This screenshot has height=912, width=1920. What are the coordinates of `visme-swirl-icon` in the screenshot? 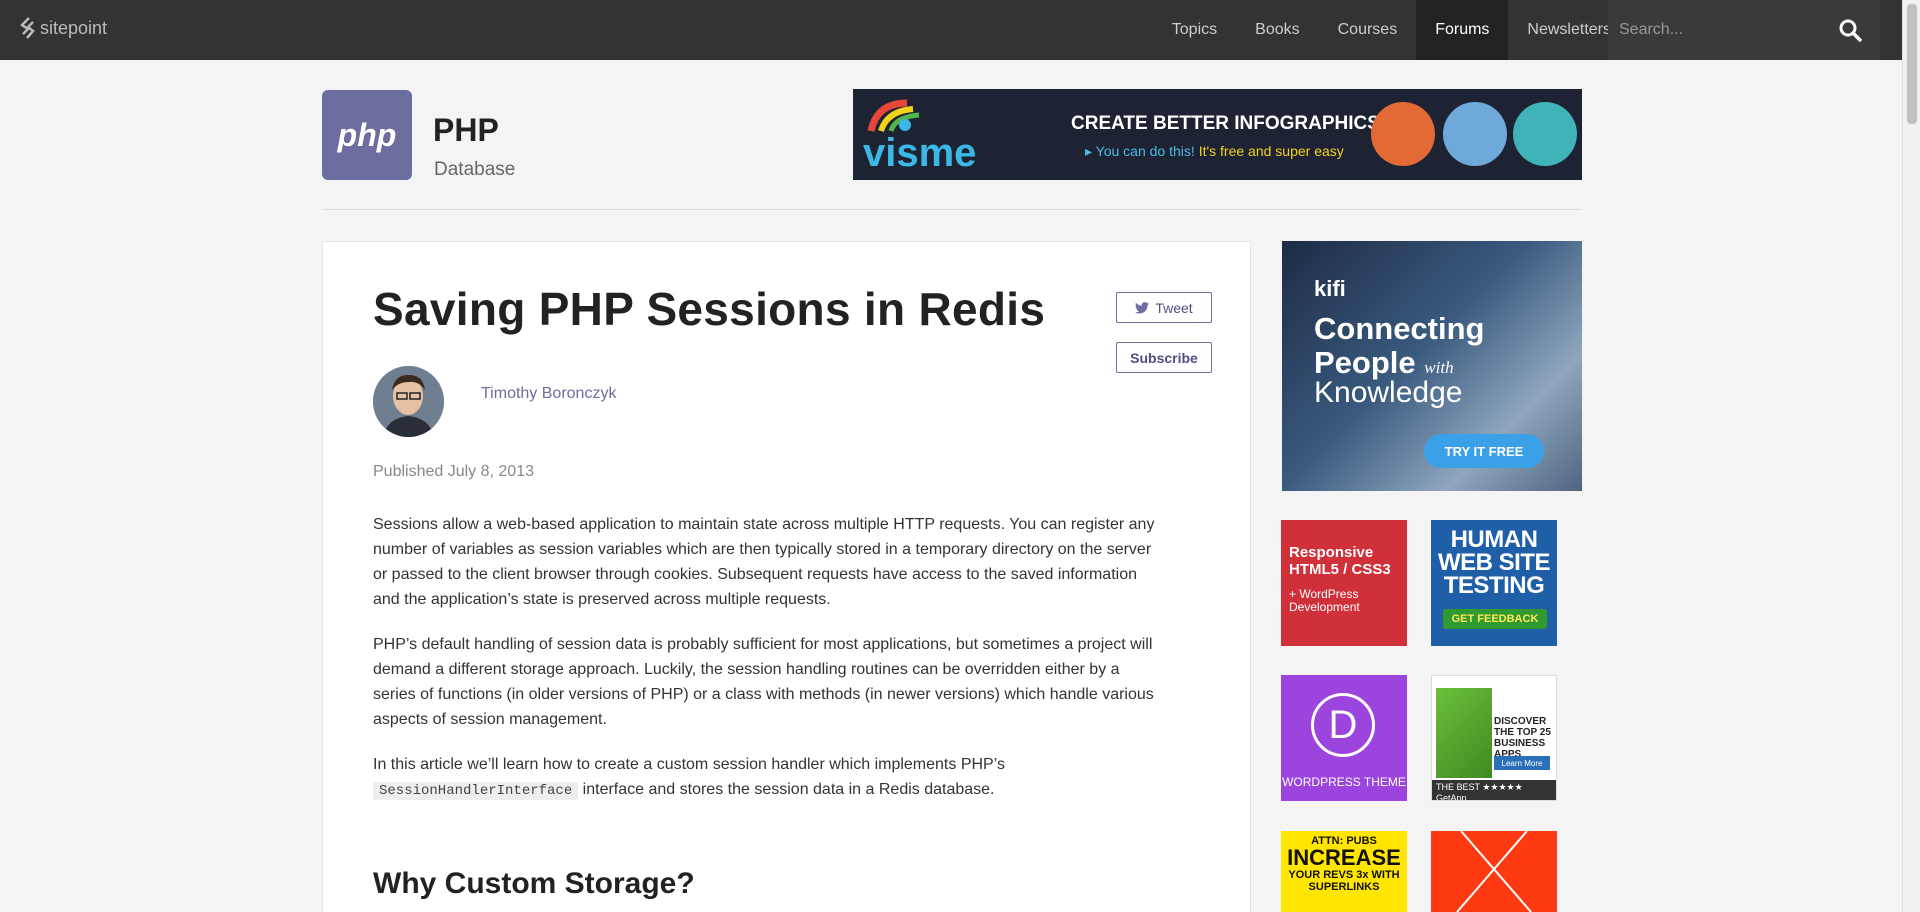 It's located at (893, 116).